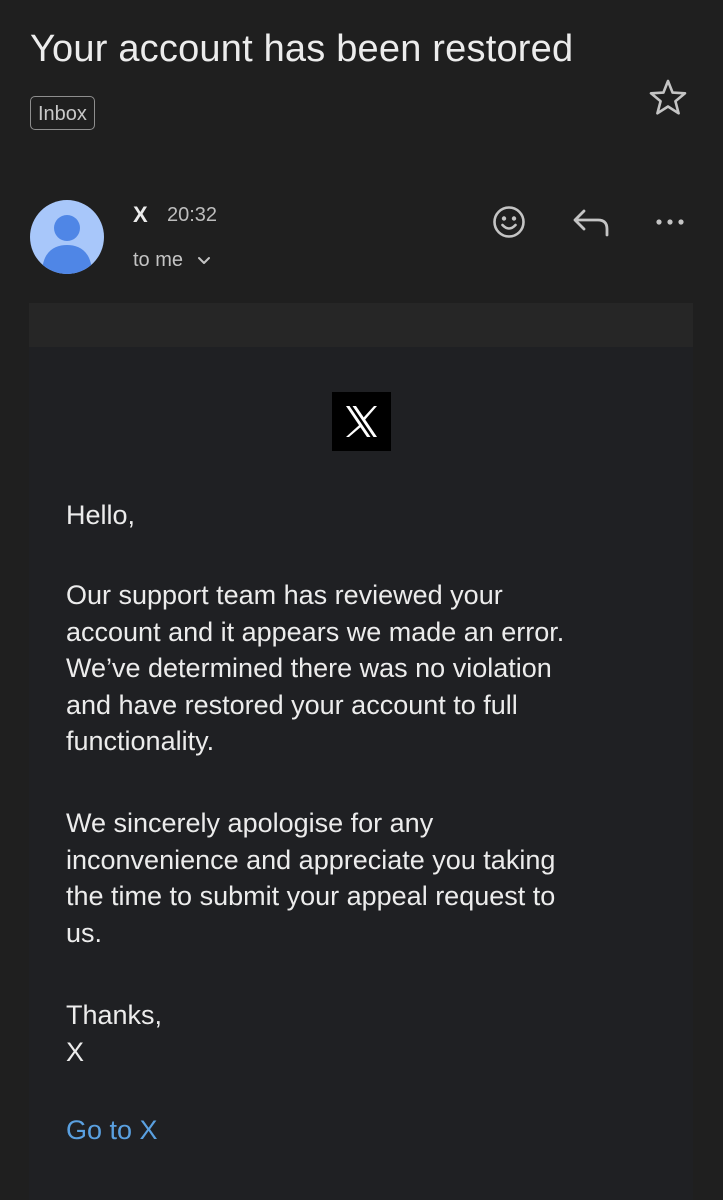  What do you see at coordinates (158, 259) in the screenshot?
I see `recipient-label: to me` at bounding box center [158, 259].